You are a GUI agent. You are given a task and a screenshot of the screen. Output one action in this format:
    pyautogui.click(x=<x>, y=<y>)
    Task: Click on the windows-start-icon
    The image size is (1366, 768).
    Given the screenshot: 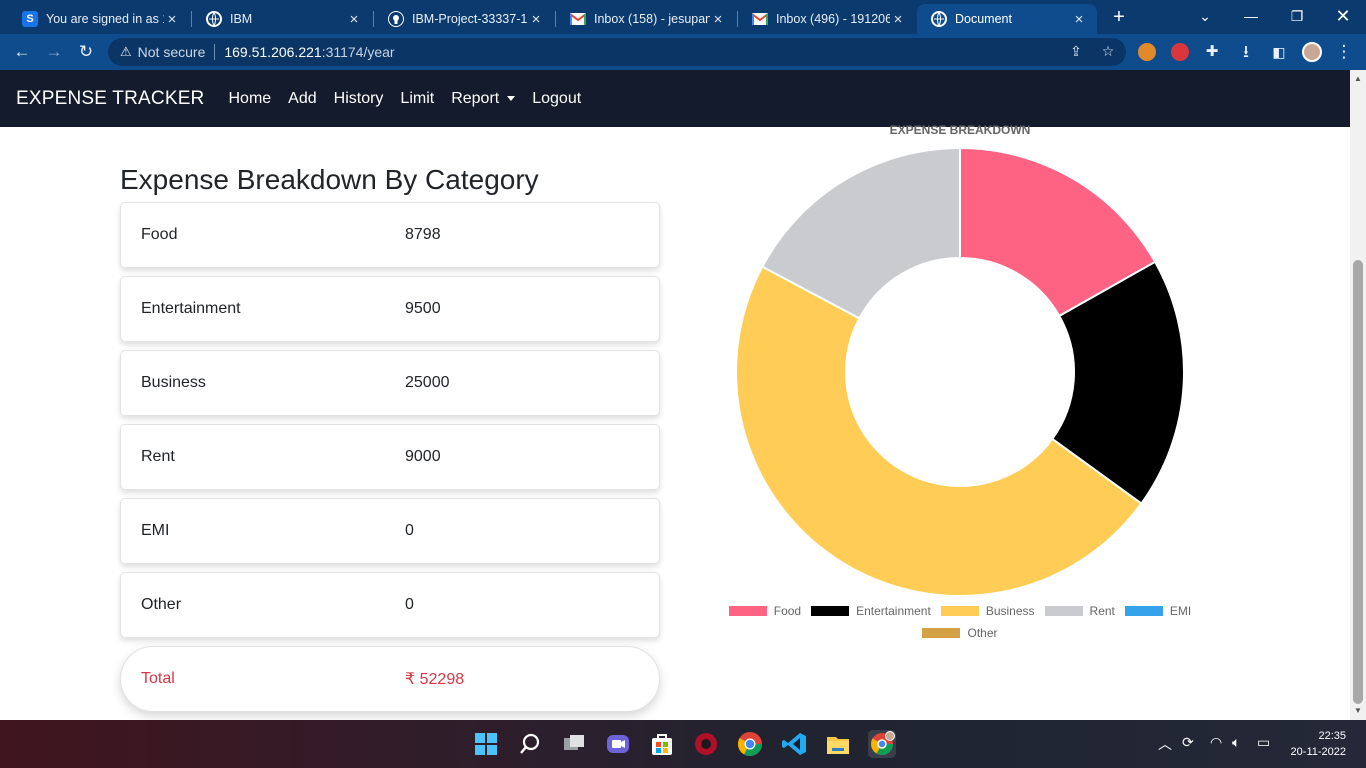 What is the action you would take?
    pyautogui.click(x=486, y=744)
    